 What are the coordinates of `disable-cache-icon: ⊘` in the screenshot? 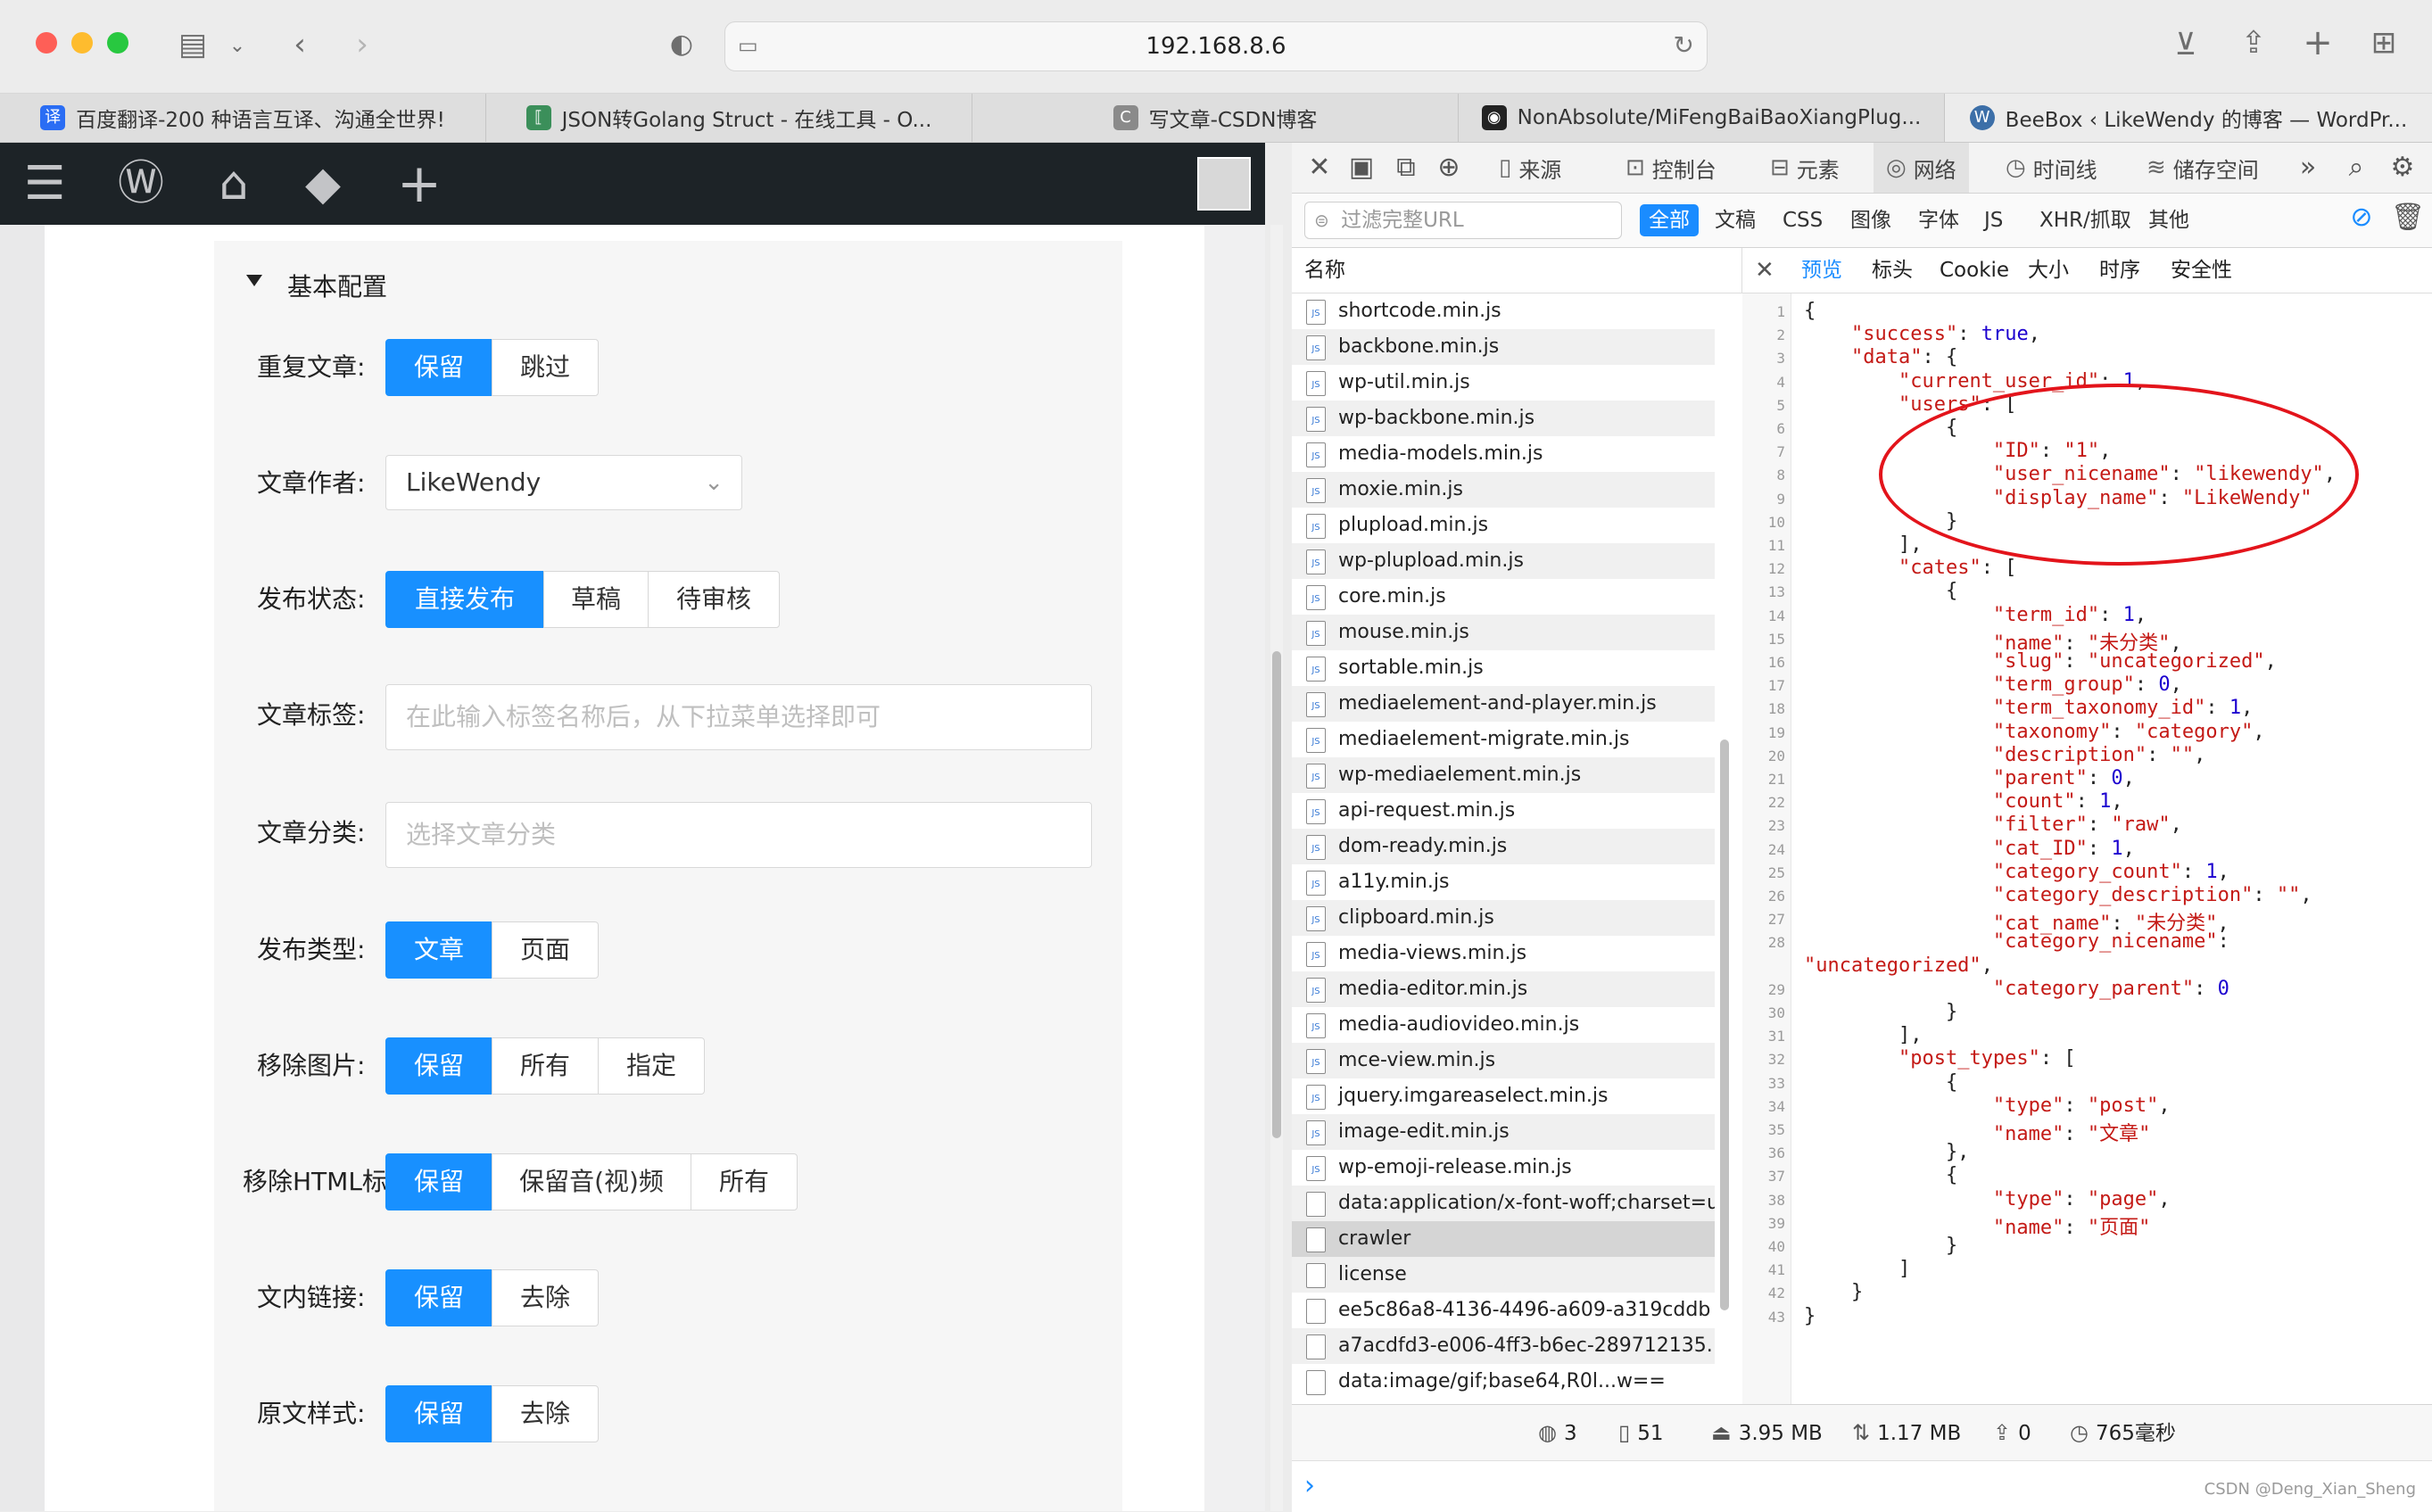 It's located at (2362, 218).